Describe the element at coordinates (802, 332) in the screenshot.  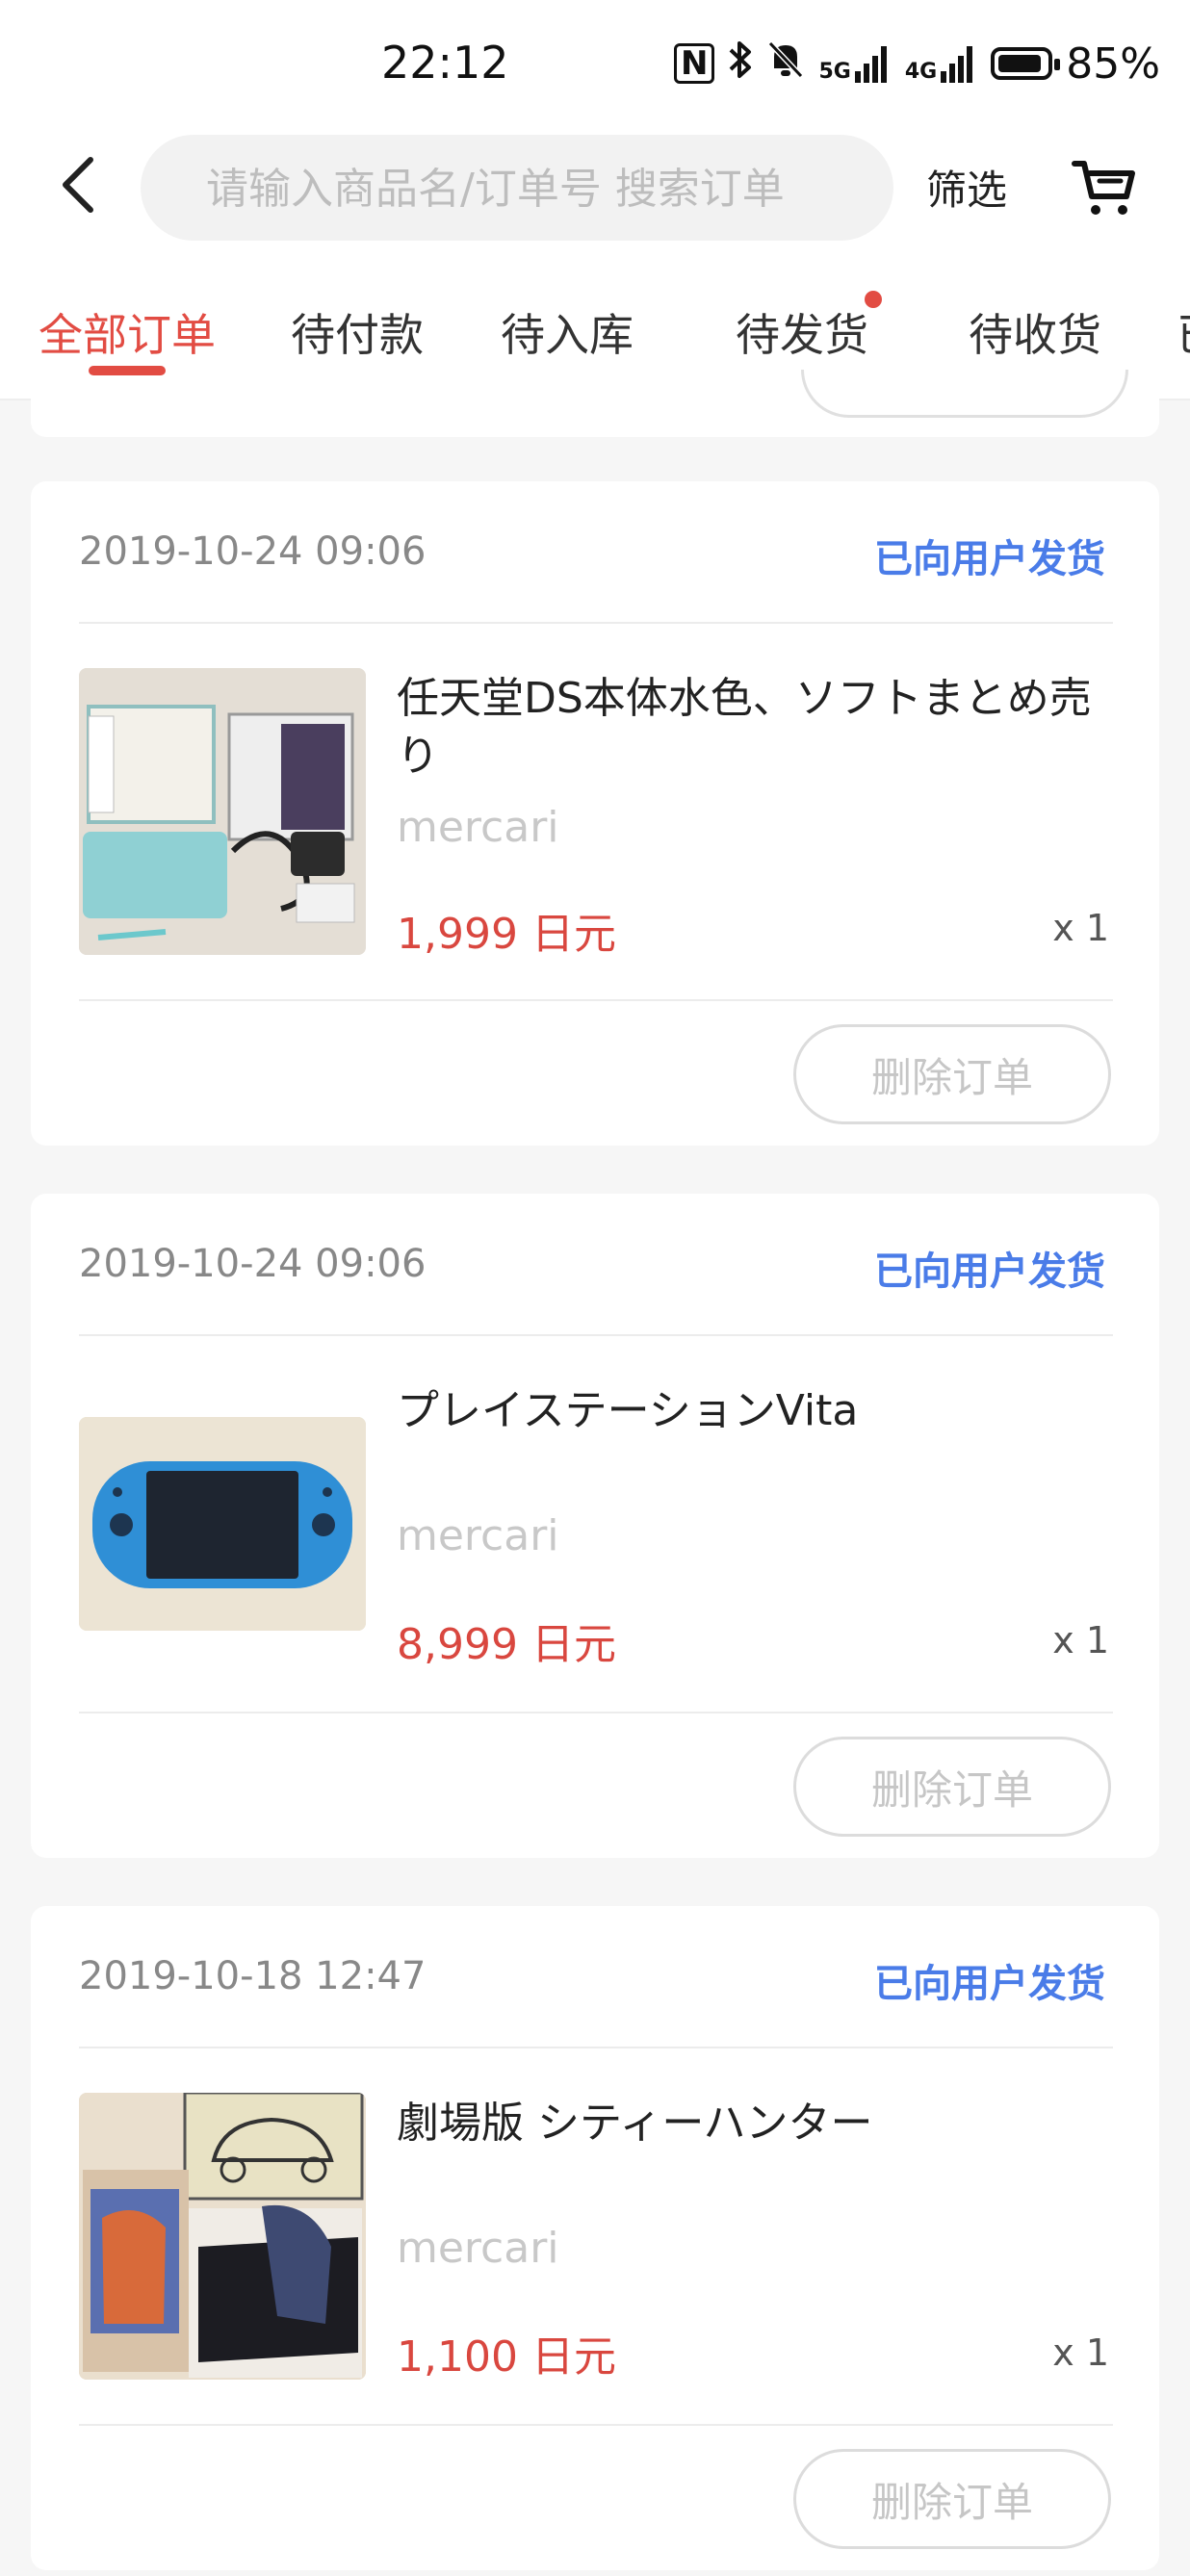
I see `tab-pending-shipment: 待发货` at that location.